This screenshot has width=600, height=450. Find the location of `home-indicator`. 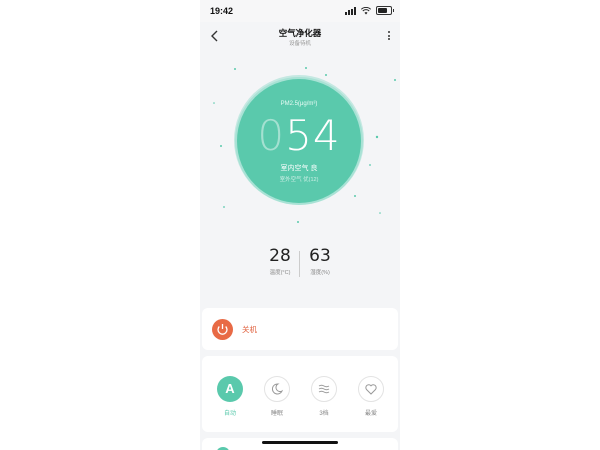

home-indicator is located at coordinates (300, 442).